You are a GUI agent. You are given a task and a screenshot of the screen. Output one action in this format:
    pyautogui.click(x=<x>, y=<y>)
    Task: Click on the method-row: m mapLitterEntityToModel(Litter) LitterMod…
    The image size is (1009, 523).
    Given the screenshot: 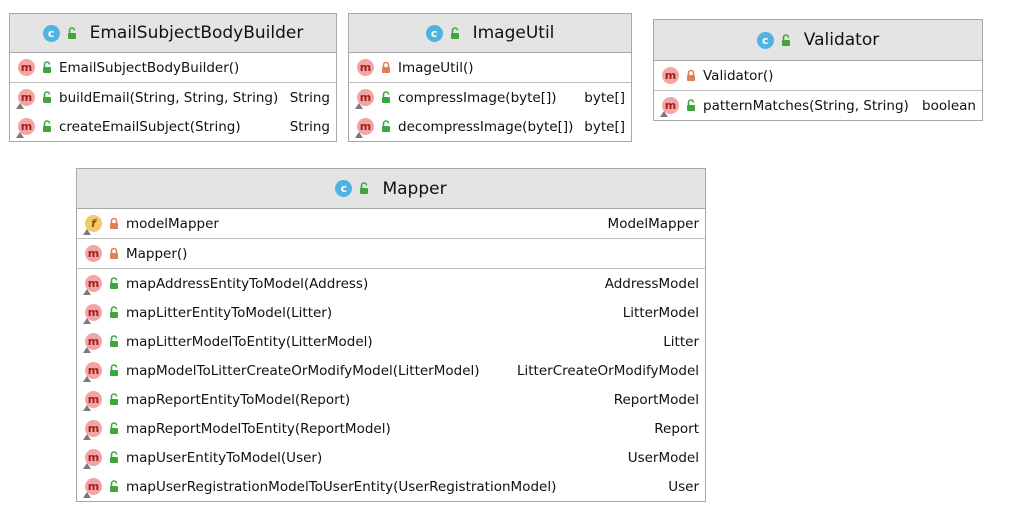 What is the action you would take?
    pyautogui.click(x=391, y=312)
    